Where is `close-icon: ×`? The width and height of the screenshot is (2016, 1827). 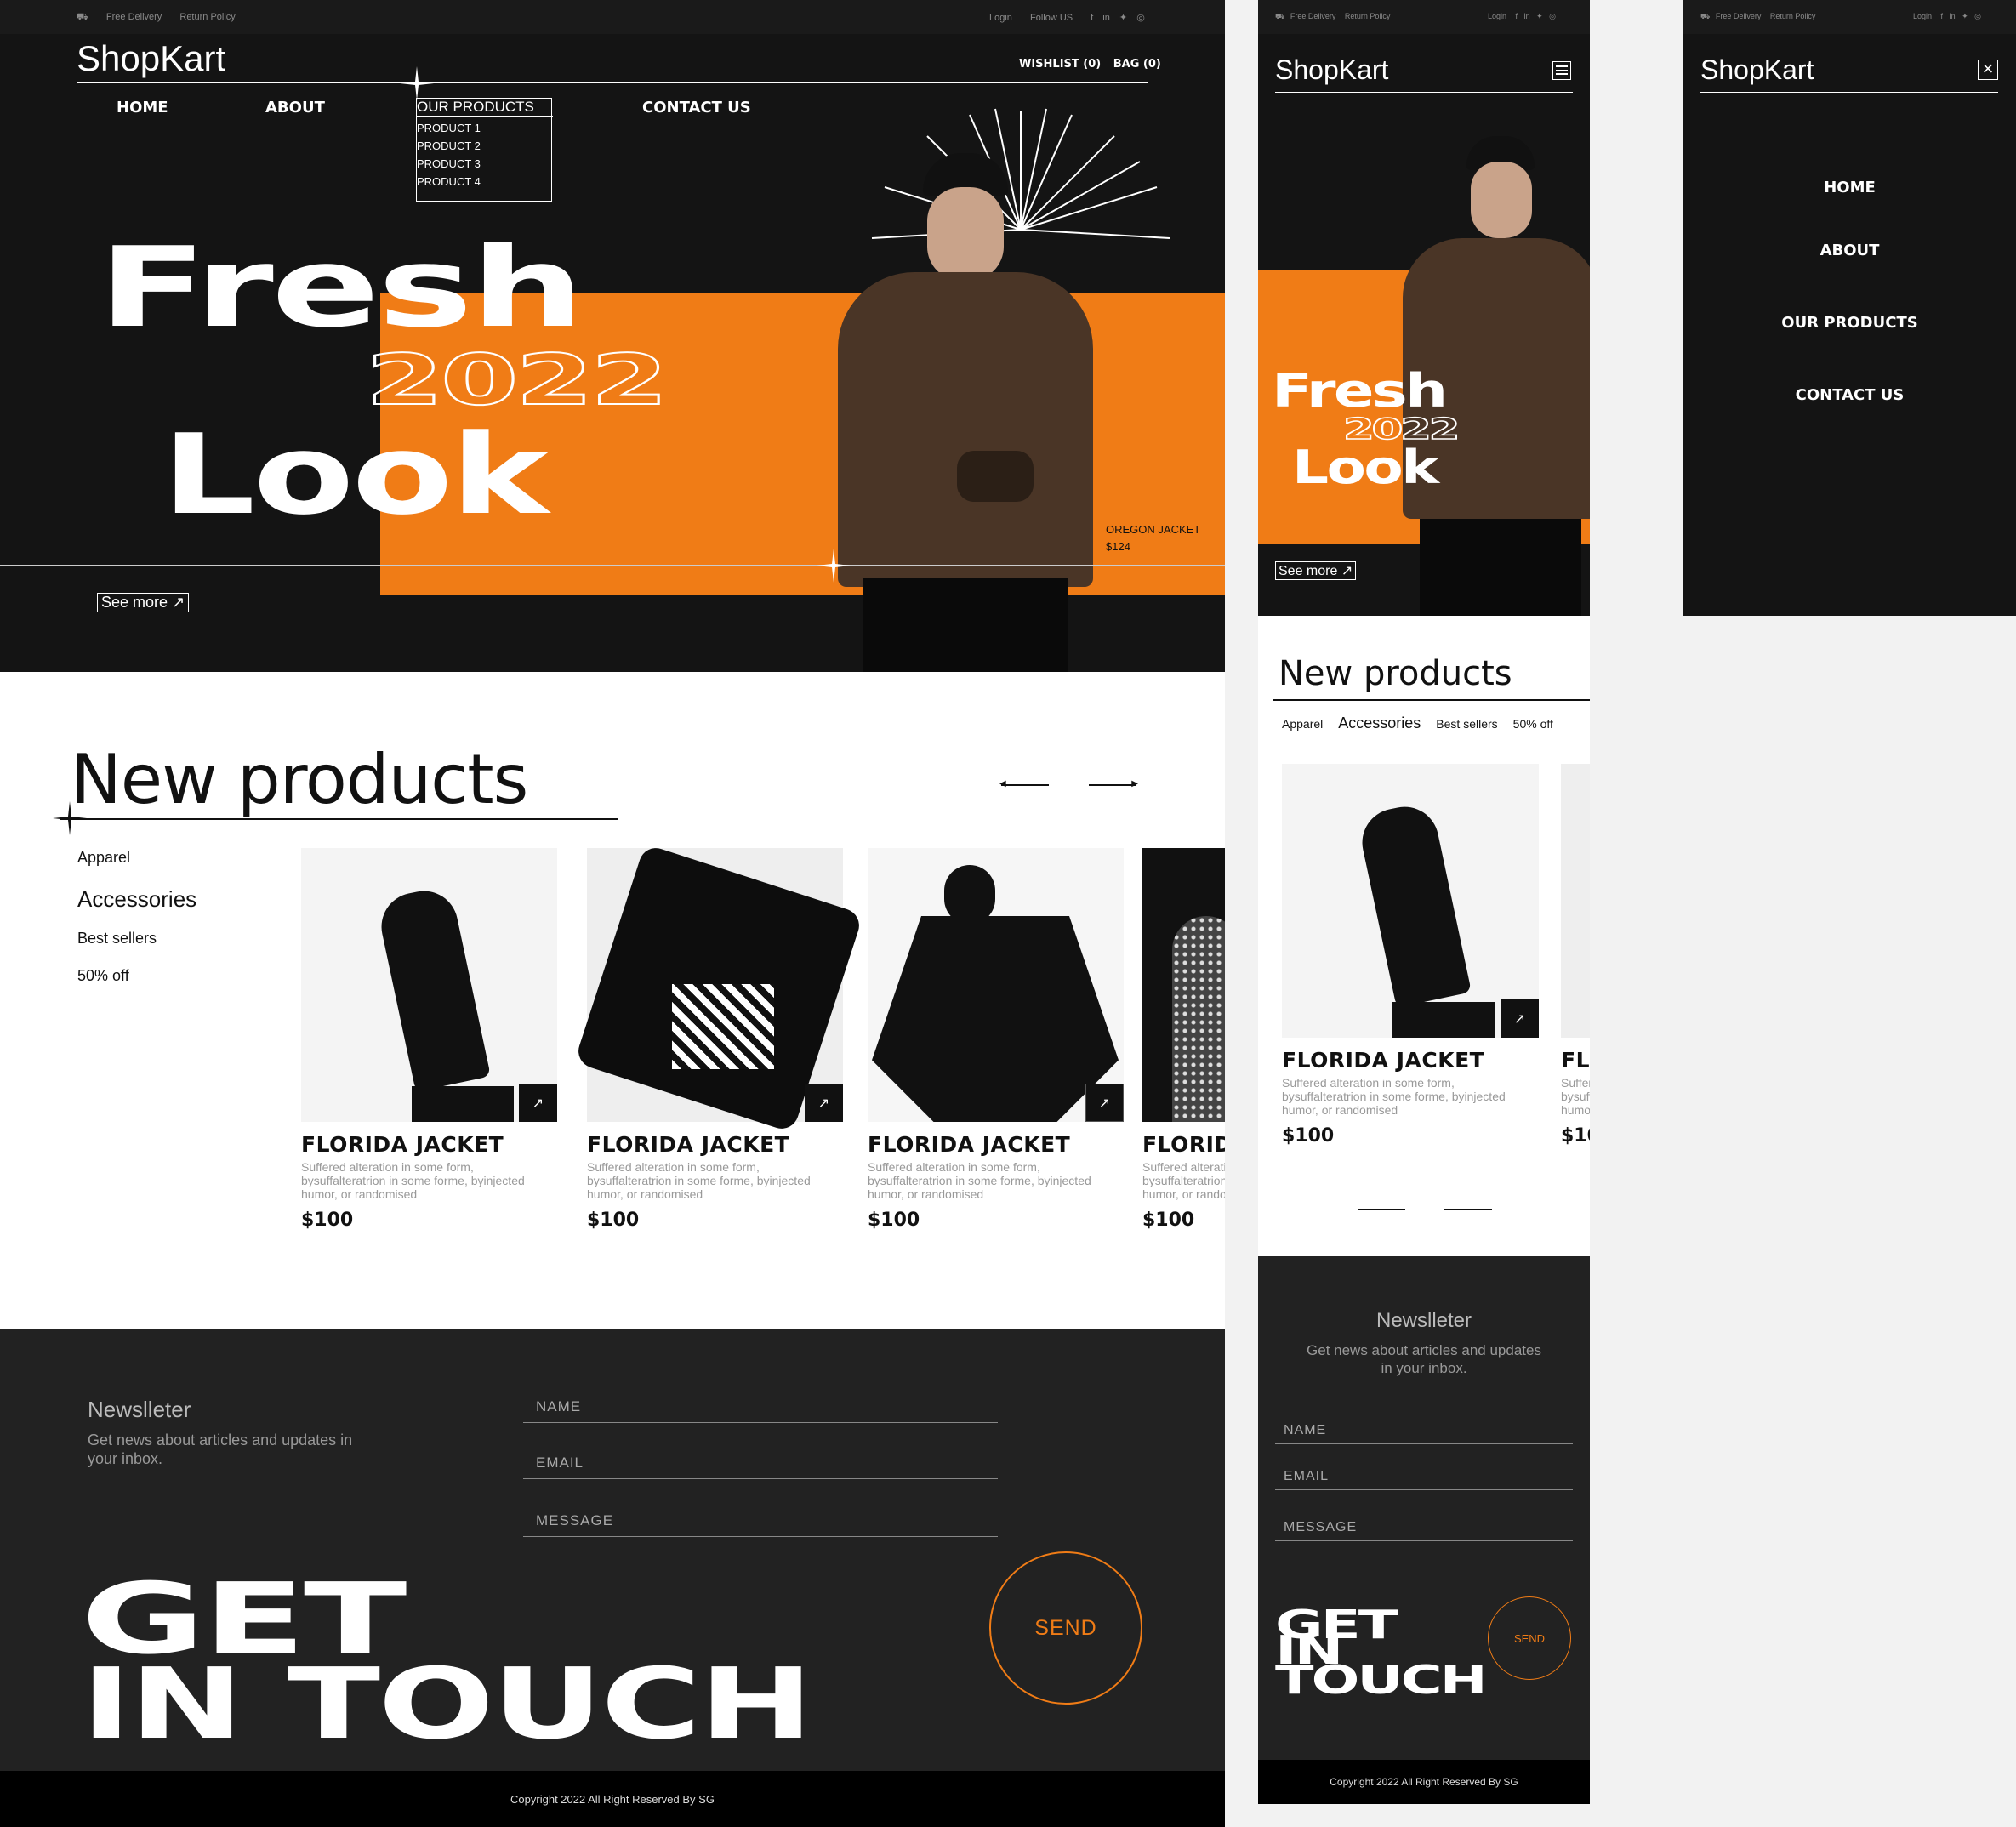 close-icon: × is located at coordinates (1988, 70).